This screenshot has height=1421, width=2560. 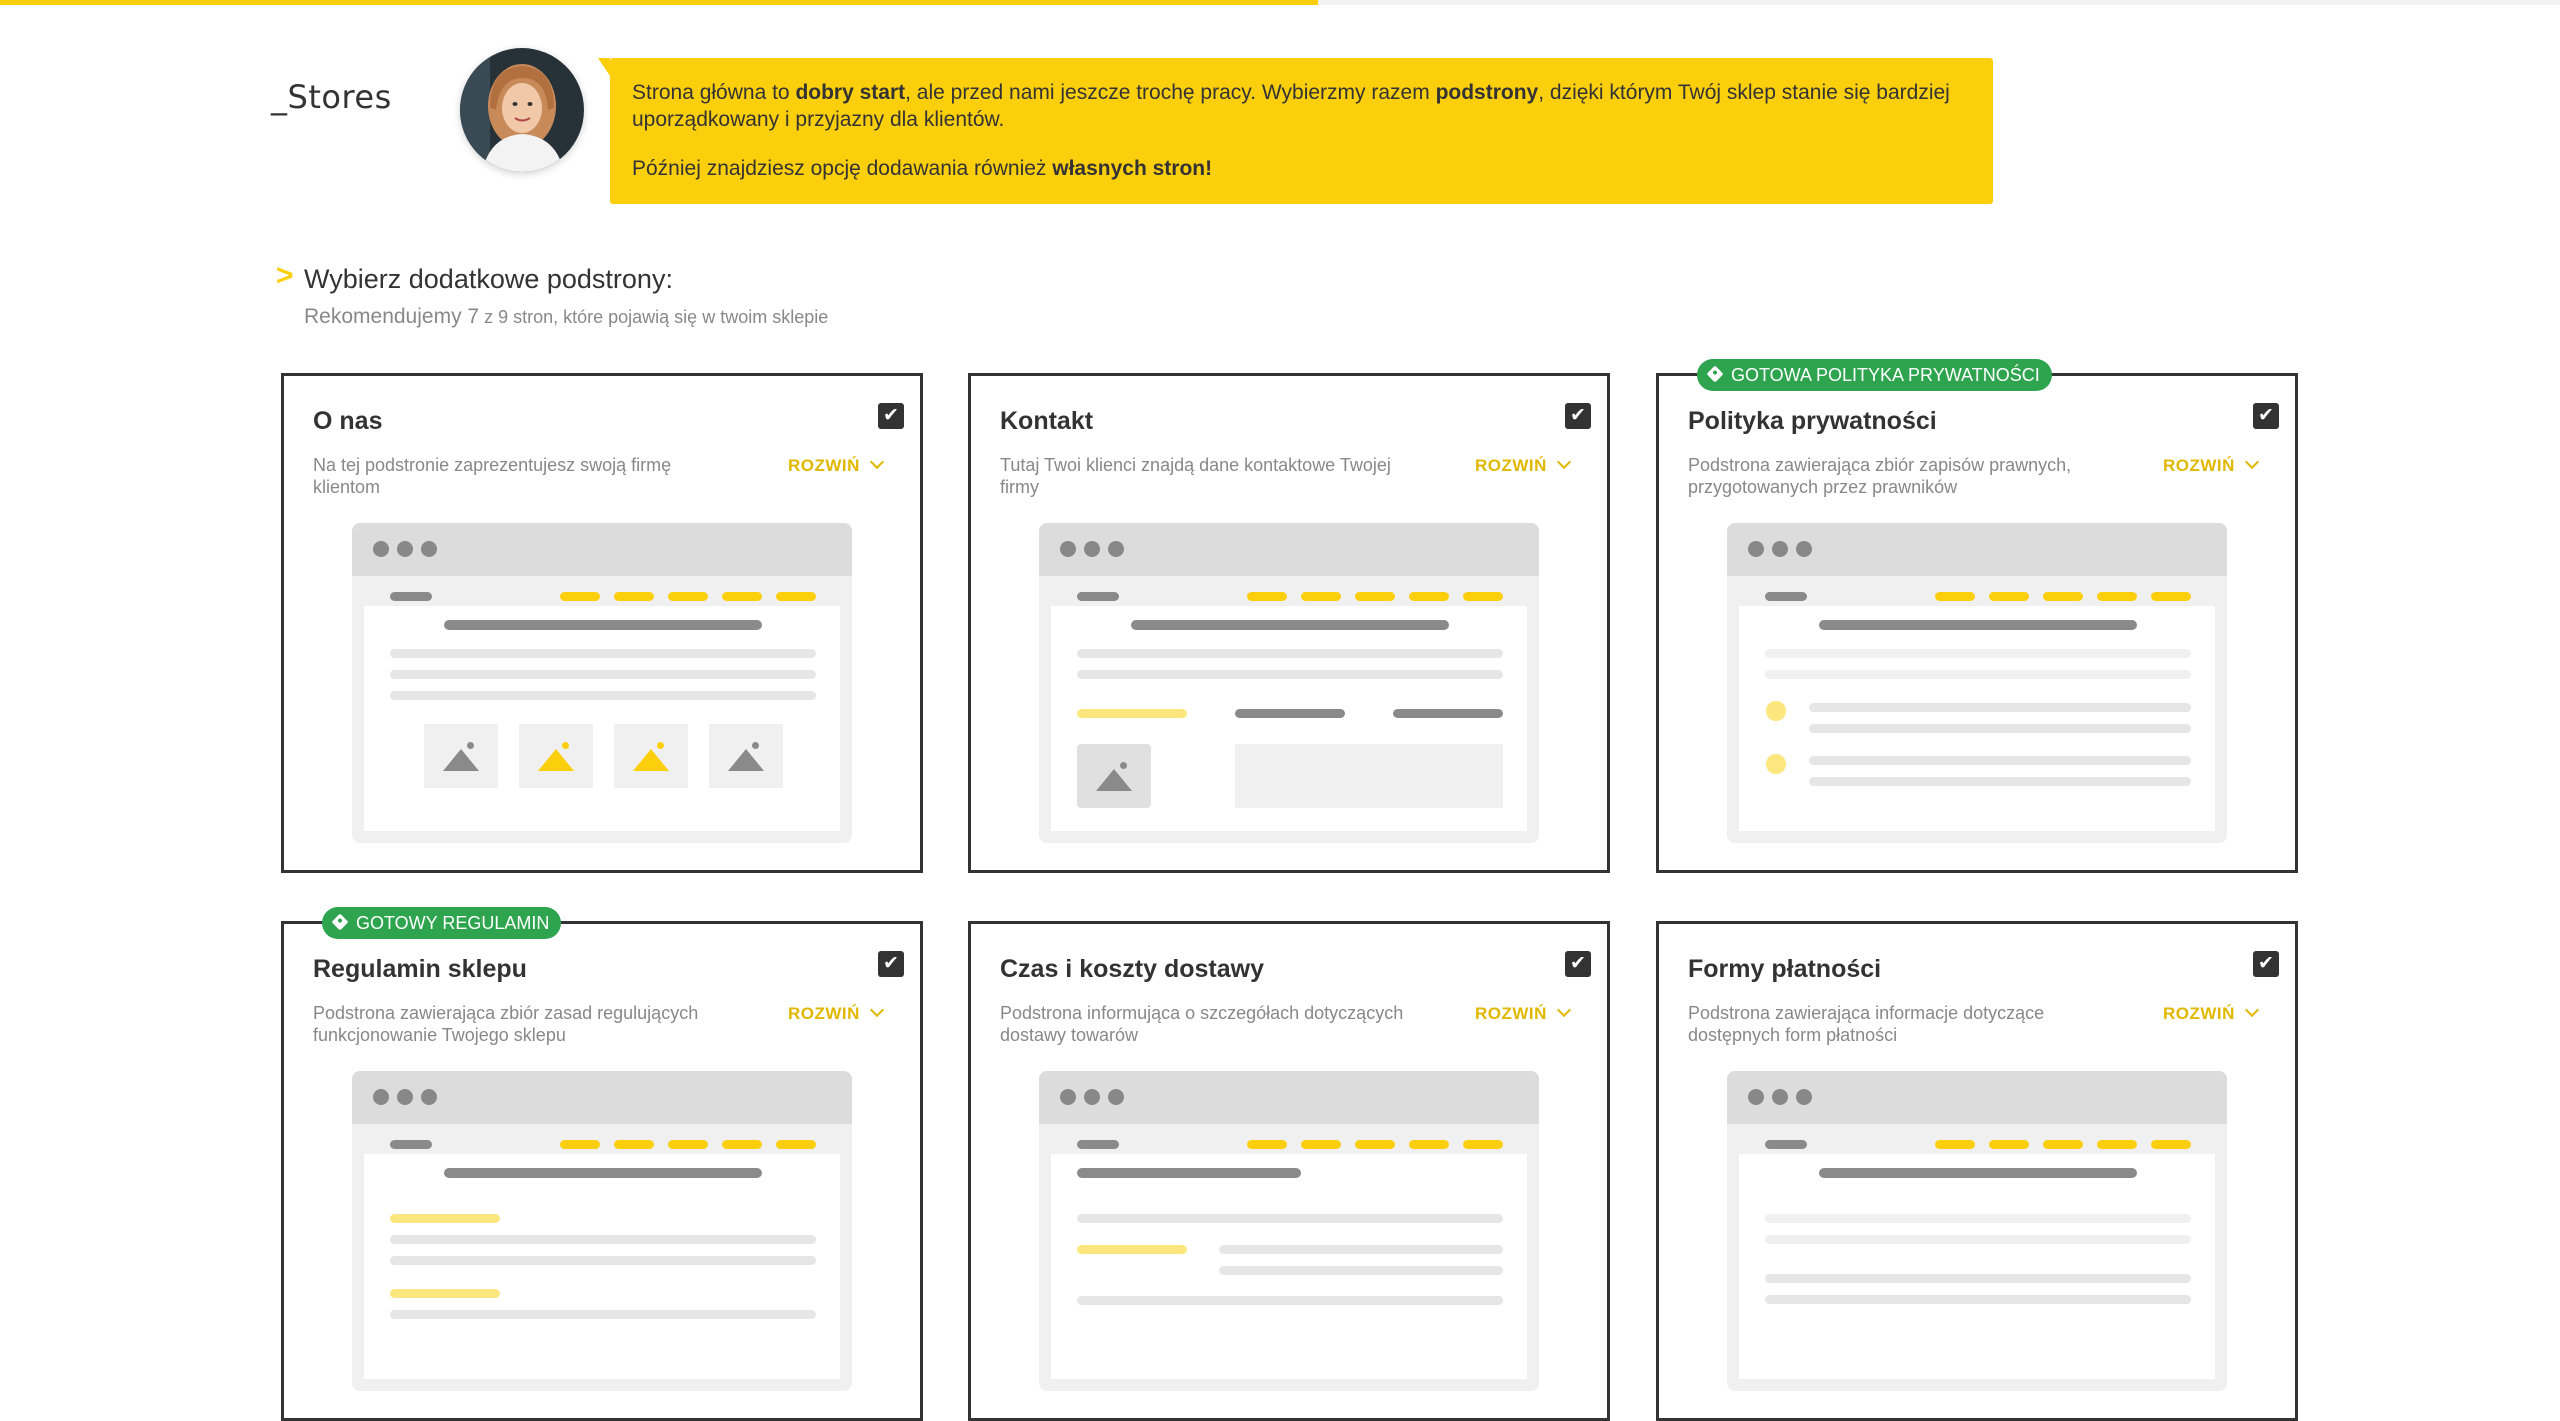 What do you see at coordinates (1776, 711) in the screenshot?
I see `bullet-icon` at bounding box center [1776, 711].